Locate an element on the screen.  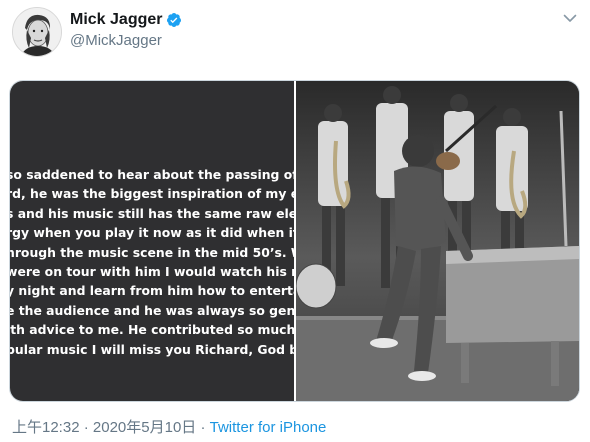
notes-line: e the audience and he was always so gene is located at coordinates (152, 310).